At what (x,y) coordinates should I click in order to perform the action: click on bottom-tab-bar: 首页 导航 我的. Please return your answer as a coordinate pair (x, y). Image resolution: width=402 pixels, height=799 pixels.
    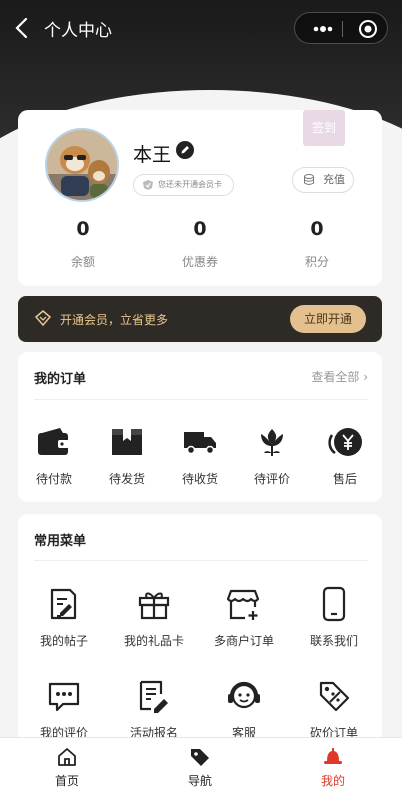
    Looking at the image, I should click on (201, 768).